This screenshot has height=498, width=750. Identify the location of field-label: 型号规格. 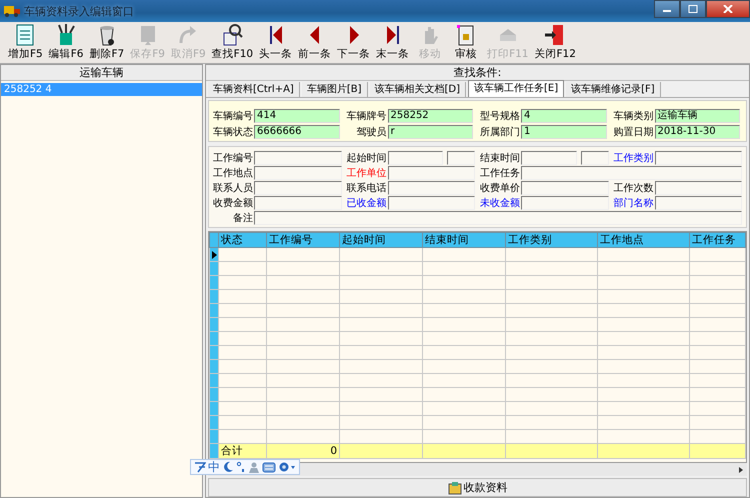
(499, 116).